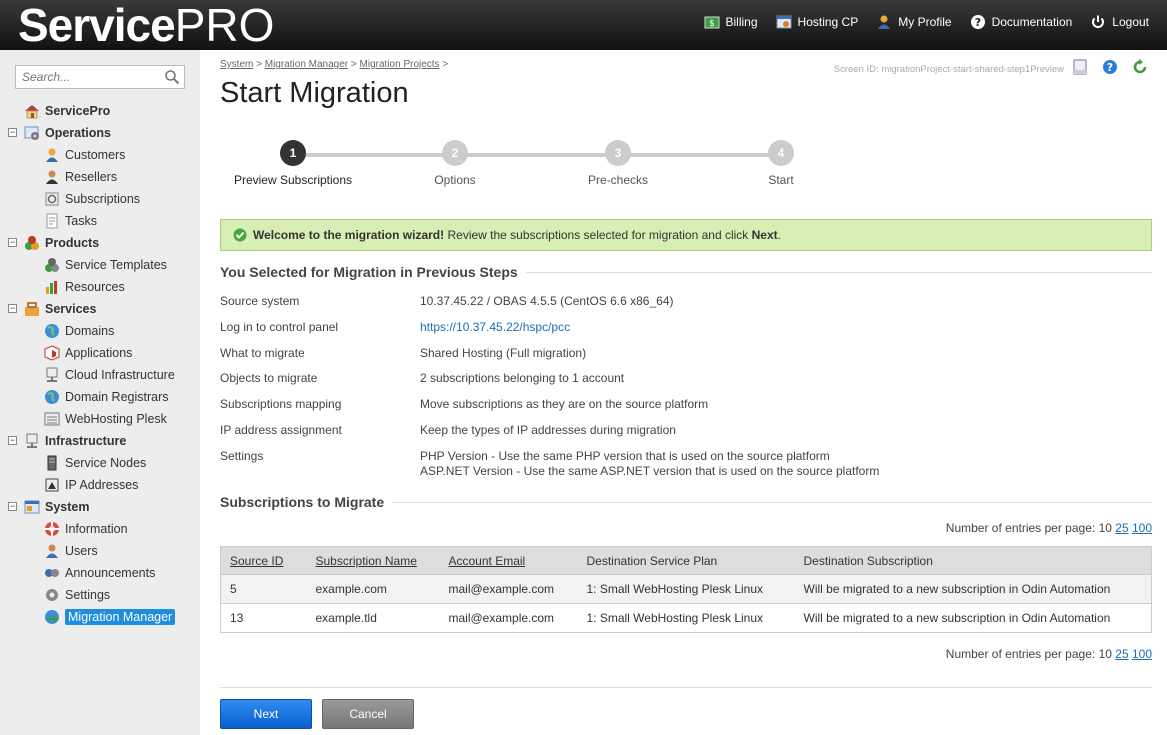 This screenshot has height=735, width=1167. I want to click on tree-item-webhosting-plesk: WebHosting Plesk, so click(100, 419).